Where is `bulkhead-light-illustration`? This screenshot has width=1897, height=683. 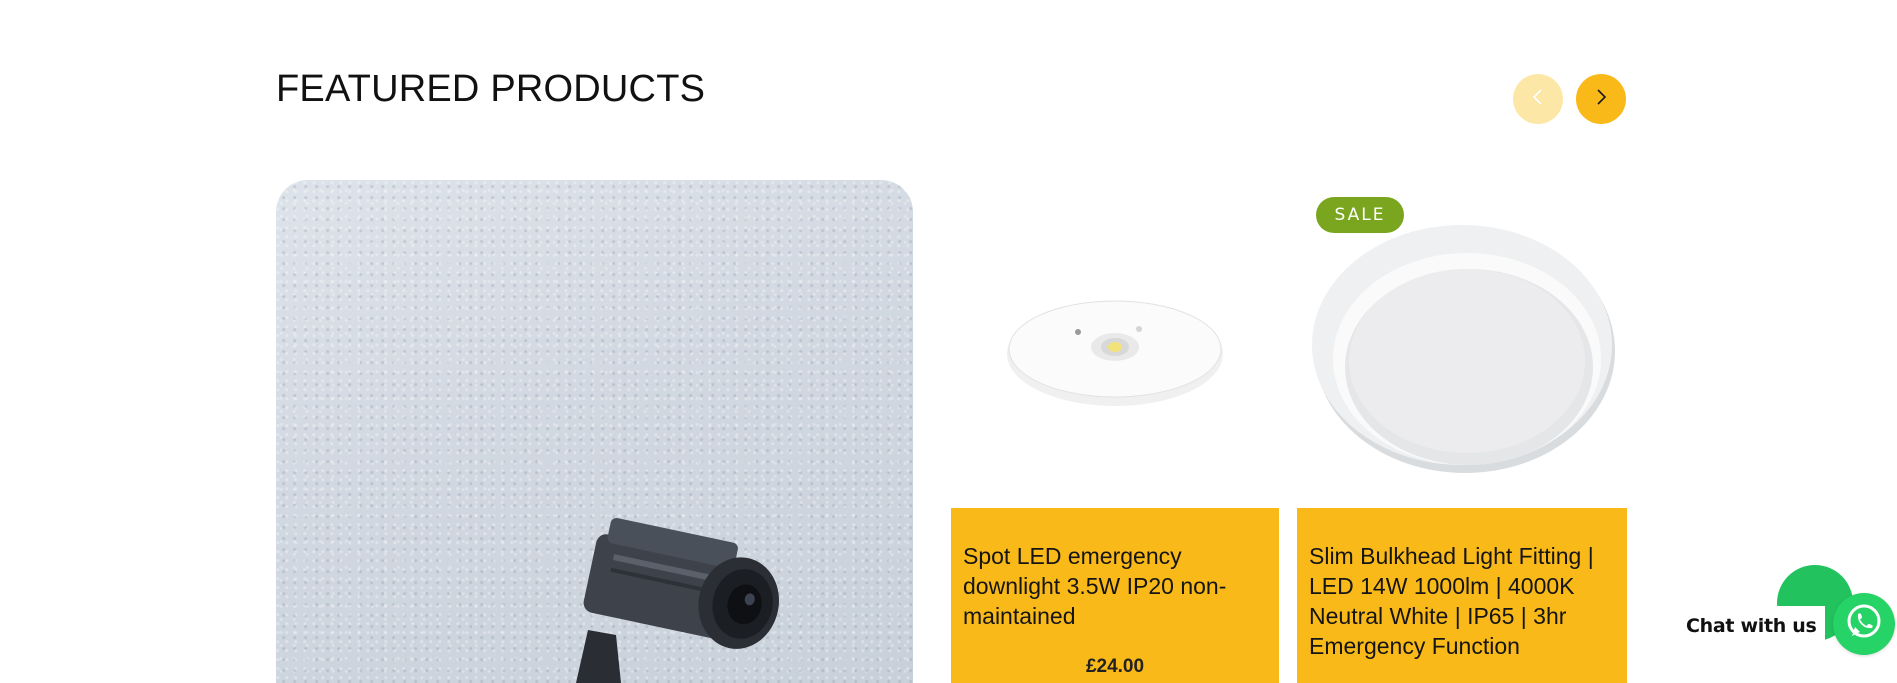 bulkhead-light-illustration is located at coordinates (1463, 349).